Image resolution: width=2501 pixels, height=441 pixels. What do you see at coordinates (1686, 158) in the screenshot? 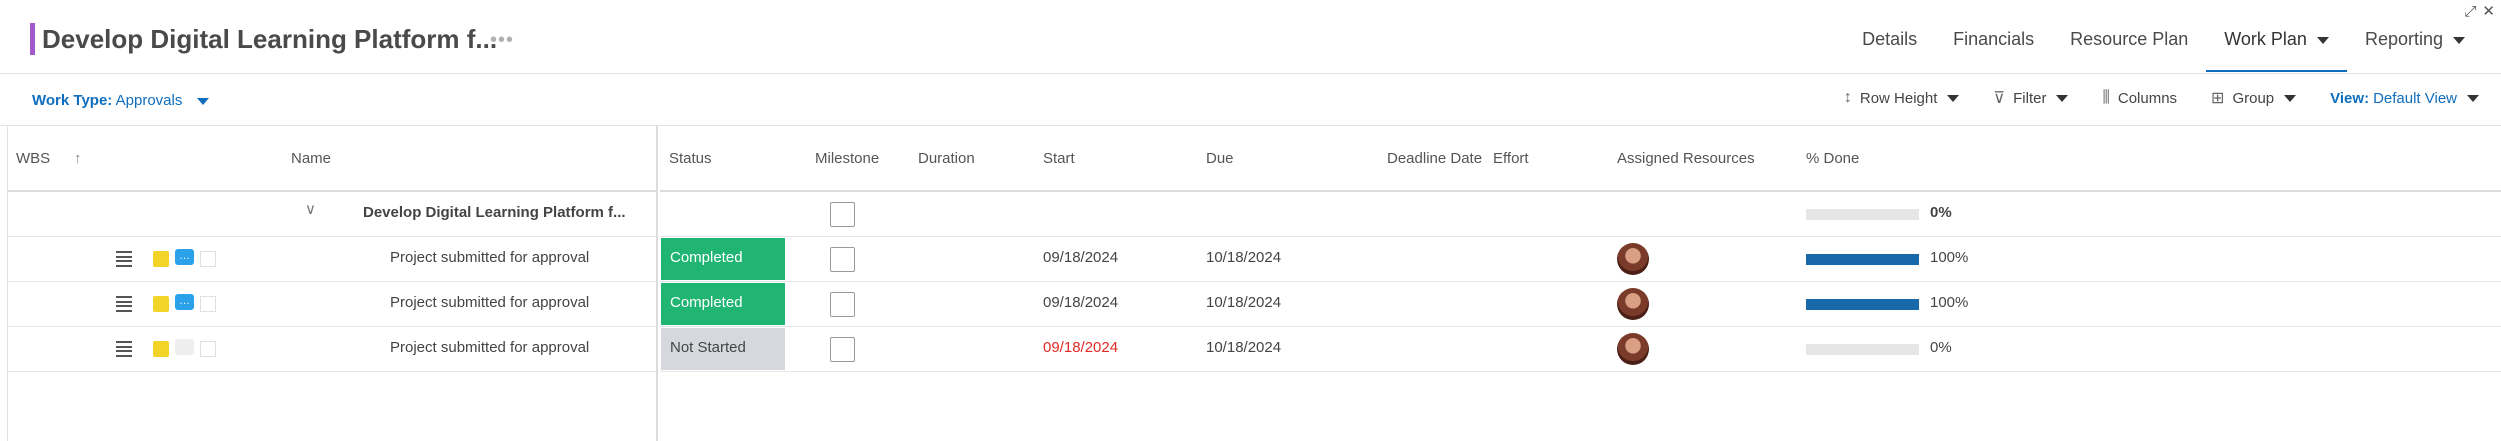
I see `column-header-resources: Assigned Resources` at bounding box center [1686, 158].